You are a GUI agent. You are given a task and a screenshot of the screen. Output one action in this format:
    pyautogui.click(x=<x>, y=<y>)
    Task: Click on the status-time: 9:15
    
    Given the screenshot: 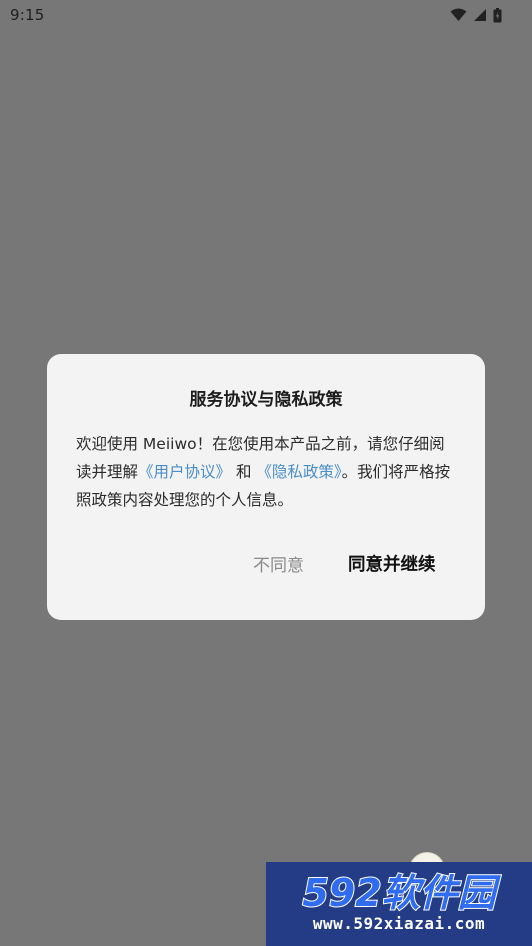 What is the action you would take?
    pyautogui.click(x=27, y=15)
    